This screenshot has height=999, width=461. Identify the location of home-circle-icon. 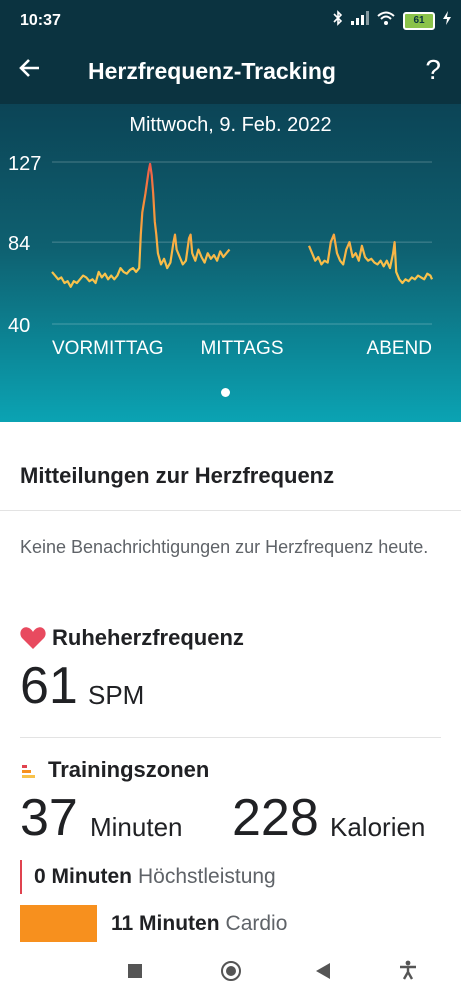
(231, 971).